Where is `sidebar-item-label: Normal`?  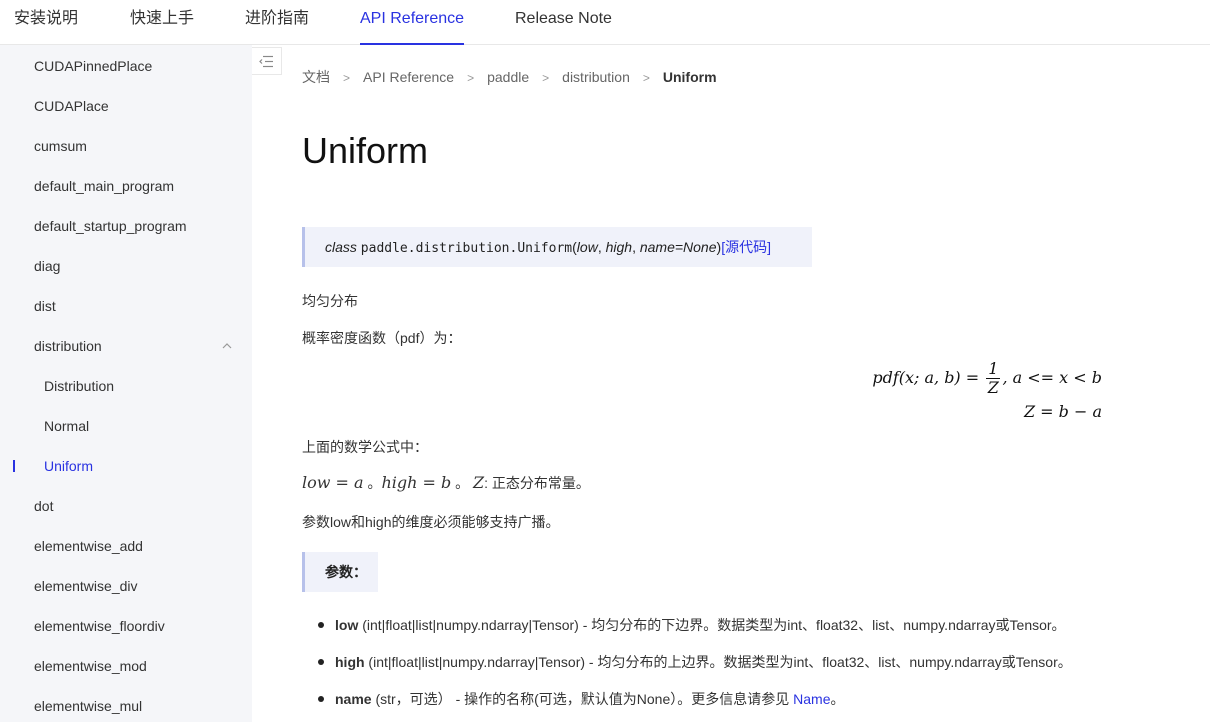 sidebar-item-label: Normal is located at coordinates (67, 426).